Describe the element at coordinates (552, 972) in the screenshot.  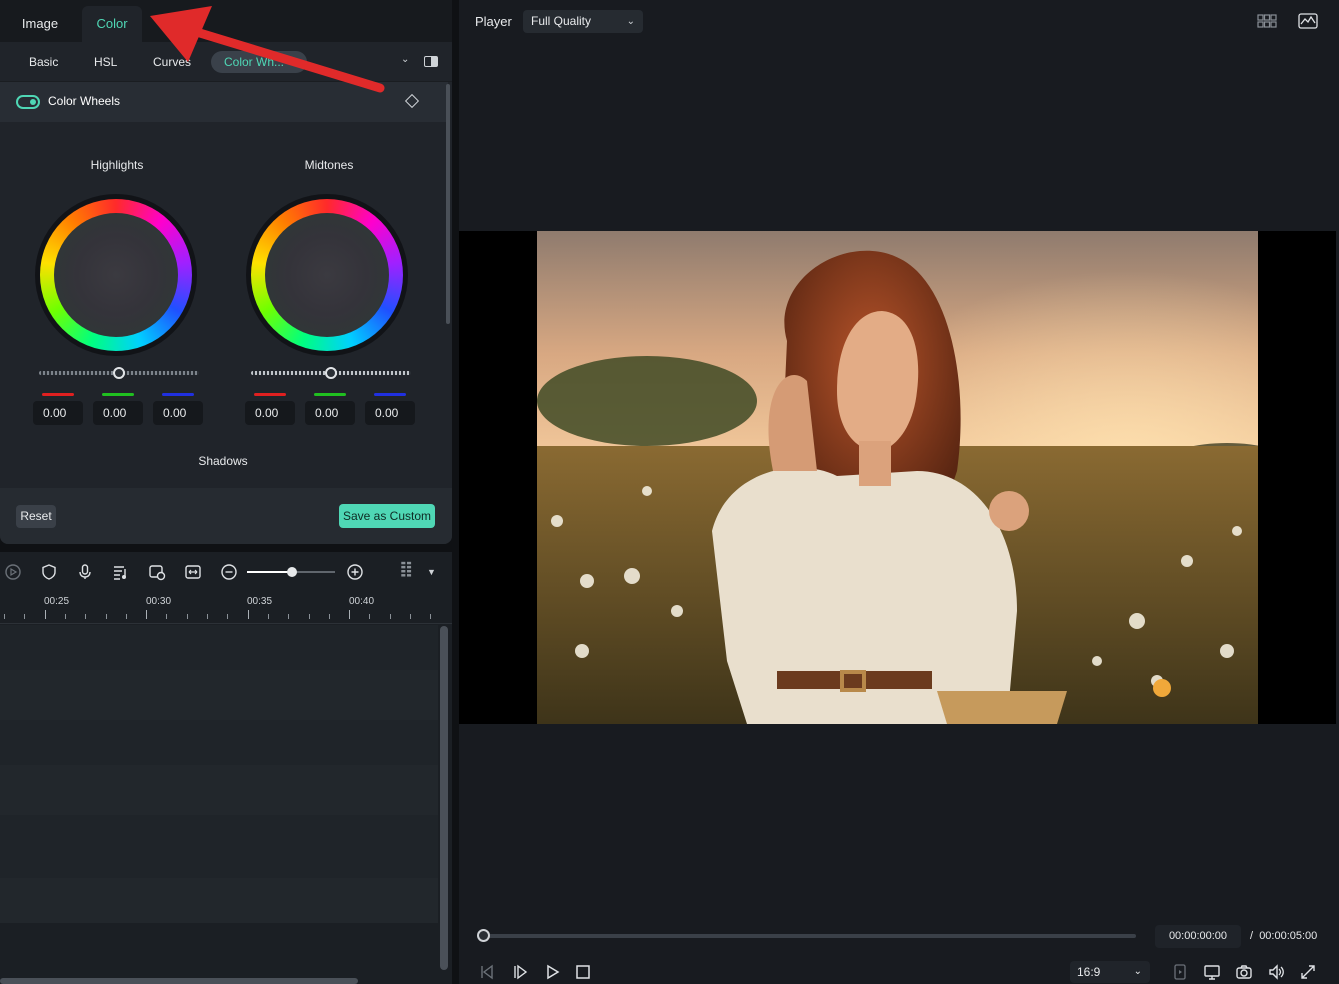
I see `play-icon` at that location.